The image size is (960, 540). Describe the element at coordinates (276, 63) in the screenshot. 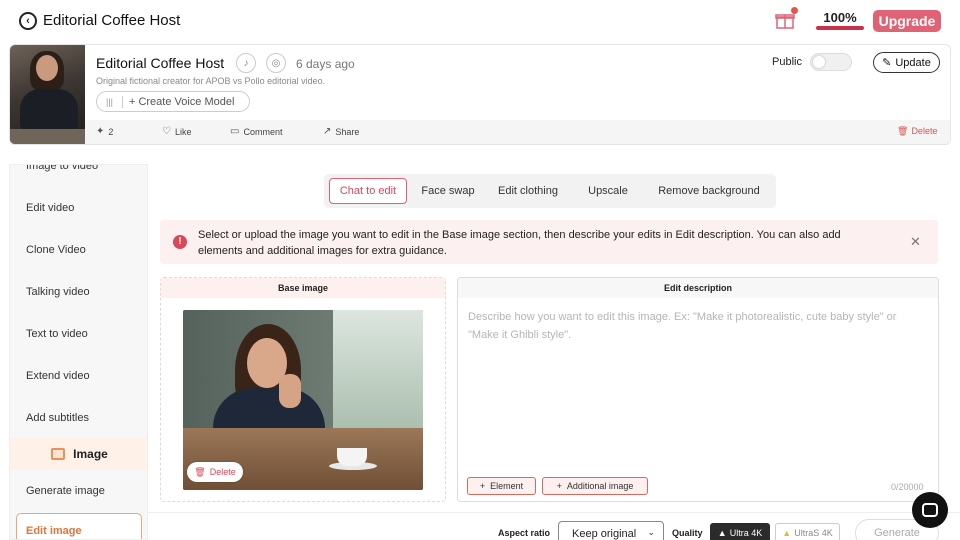

I see `instagram-icon: ◎` at that location.